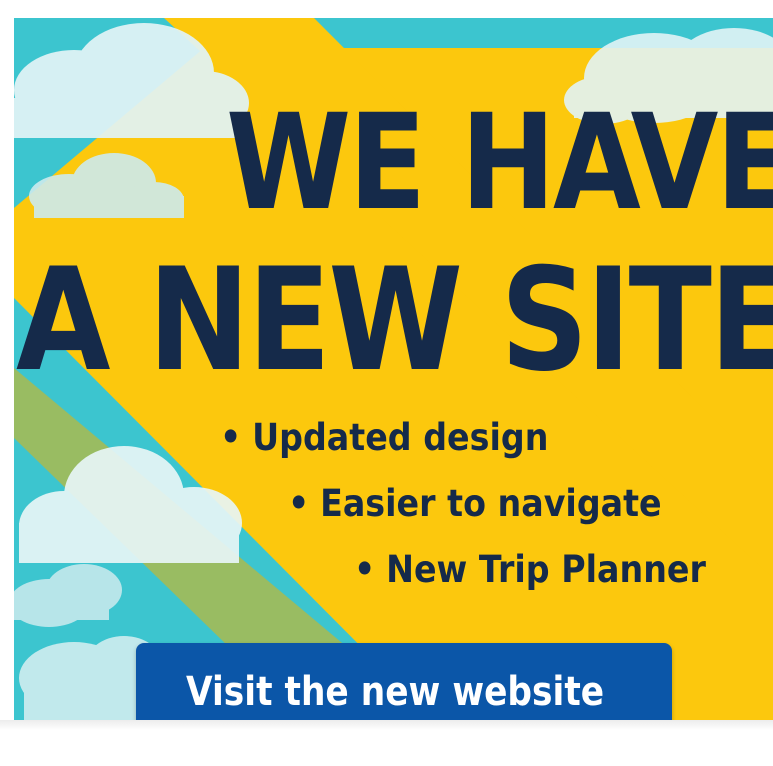 The width and height of the screenshot is (773, 766). I want to click on bullet-label: New Trip Planner, so click(546, 569).